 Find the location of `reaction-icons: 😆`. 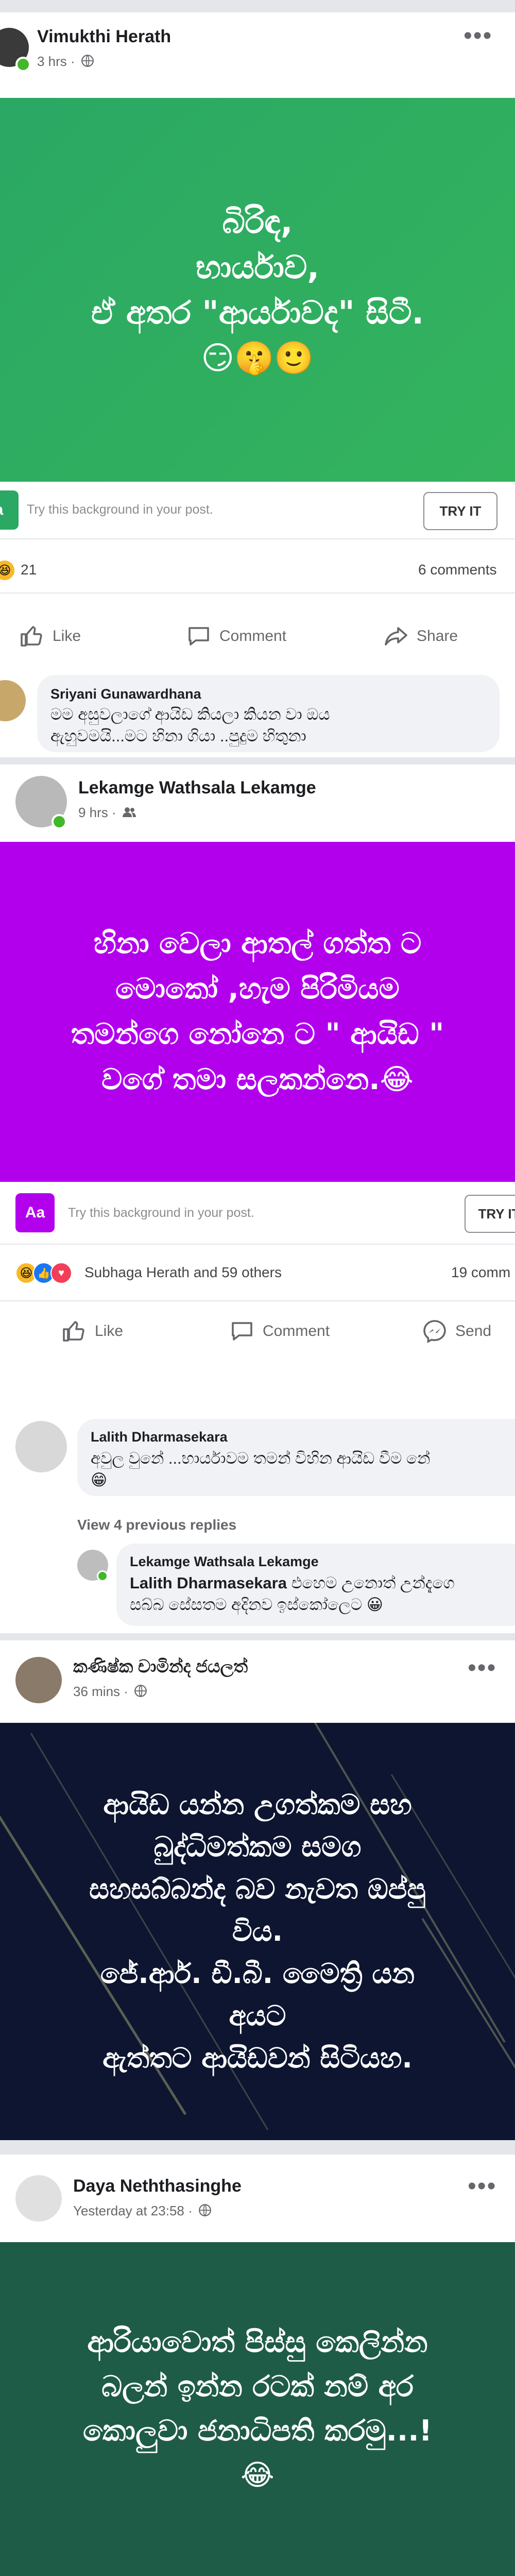

reaction-icons: 😆 is located at coordinates (8, 570).